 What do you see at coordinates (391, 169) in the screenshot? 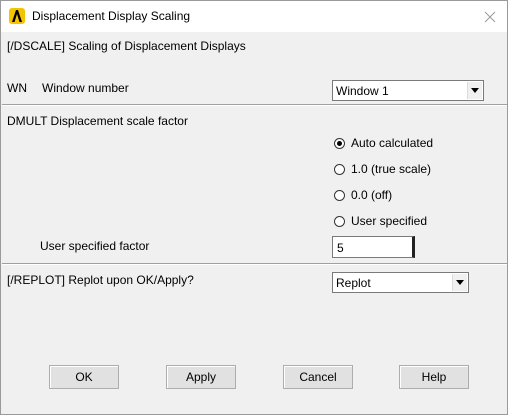
I see `radio-label: 1.0 (true scale)` at bounding box center [391, 169].